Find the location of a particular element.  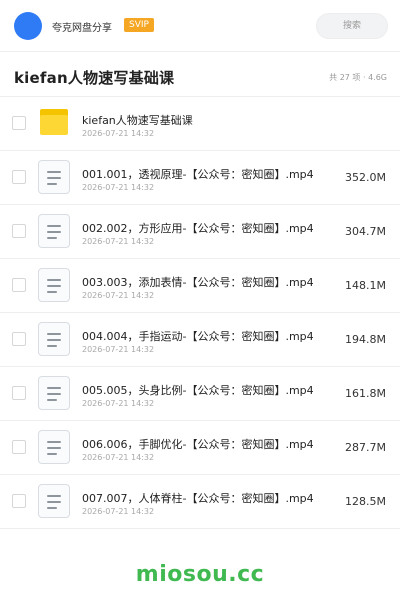

item-size: 161.8M is located at coordinates (365, 393).